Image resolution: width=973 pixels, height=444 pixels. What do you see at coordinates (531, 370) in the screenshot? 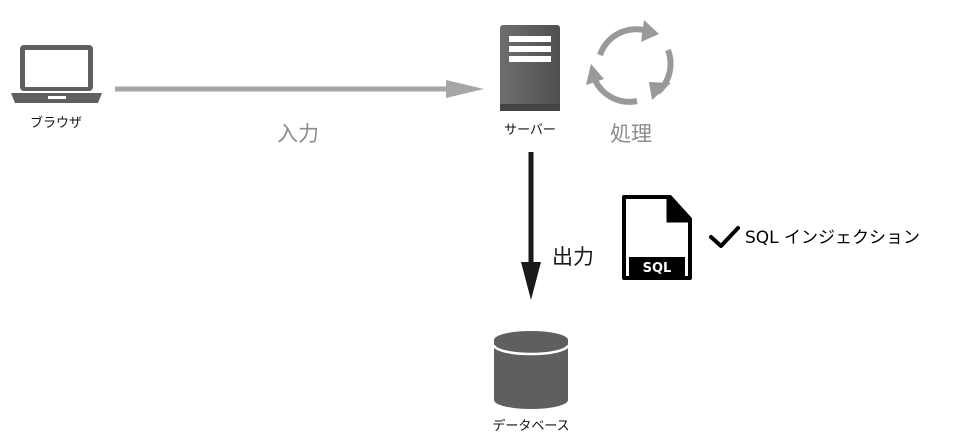
I see `database-icon` at bounding box center [531, 370].